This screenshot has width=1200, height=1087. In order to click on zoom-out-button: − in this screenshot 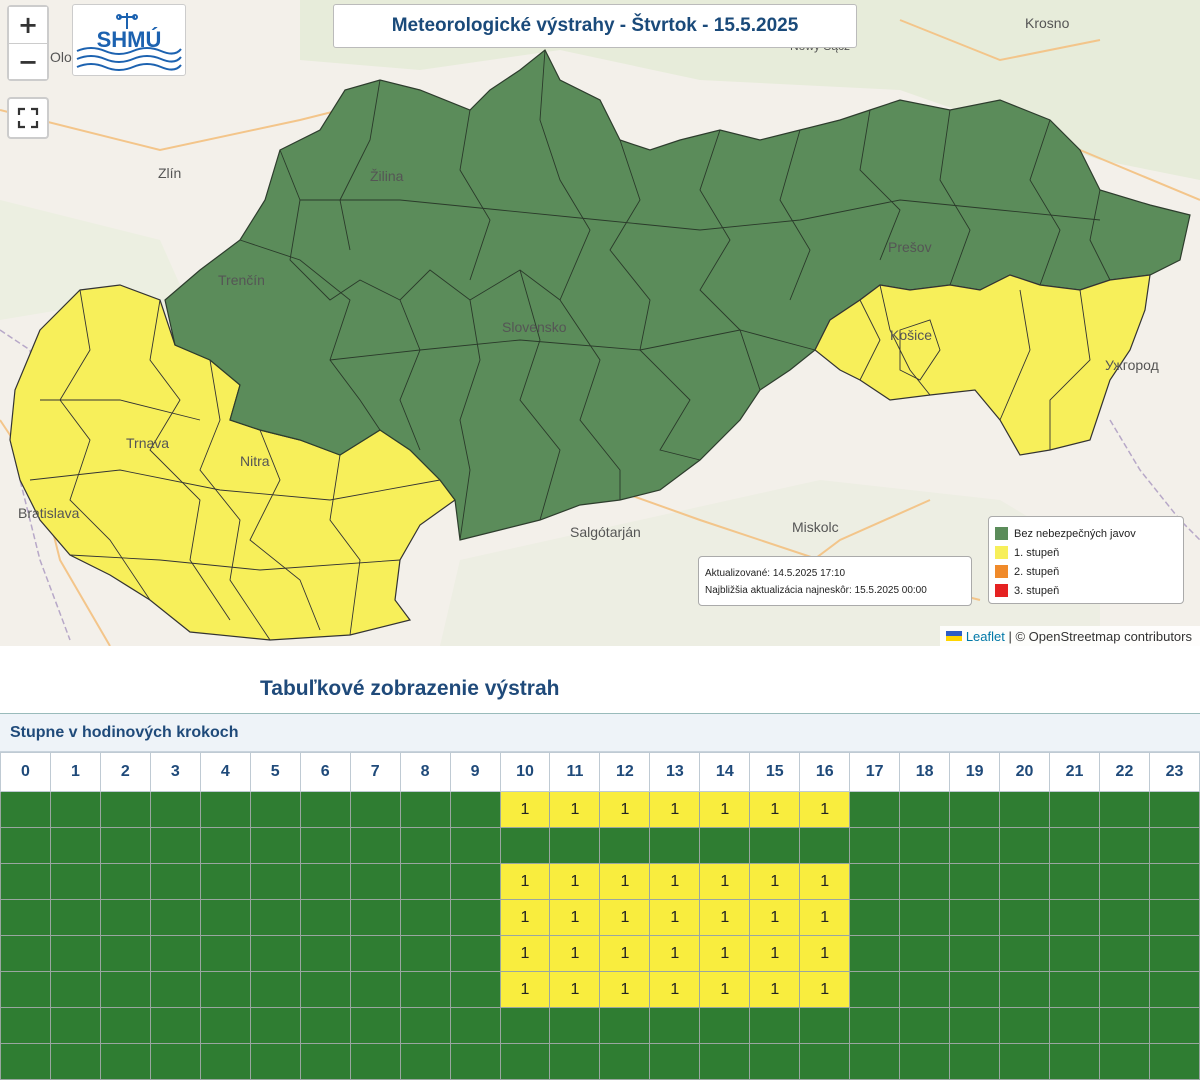, I will do `click(28, 61)`.